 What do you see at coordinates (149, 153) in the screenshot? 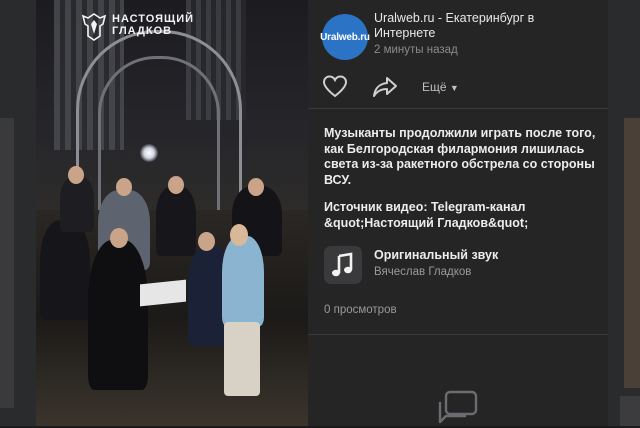
I see `phone-flashlight` at bounding box center [149, 153].